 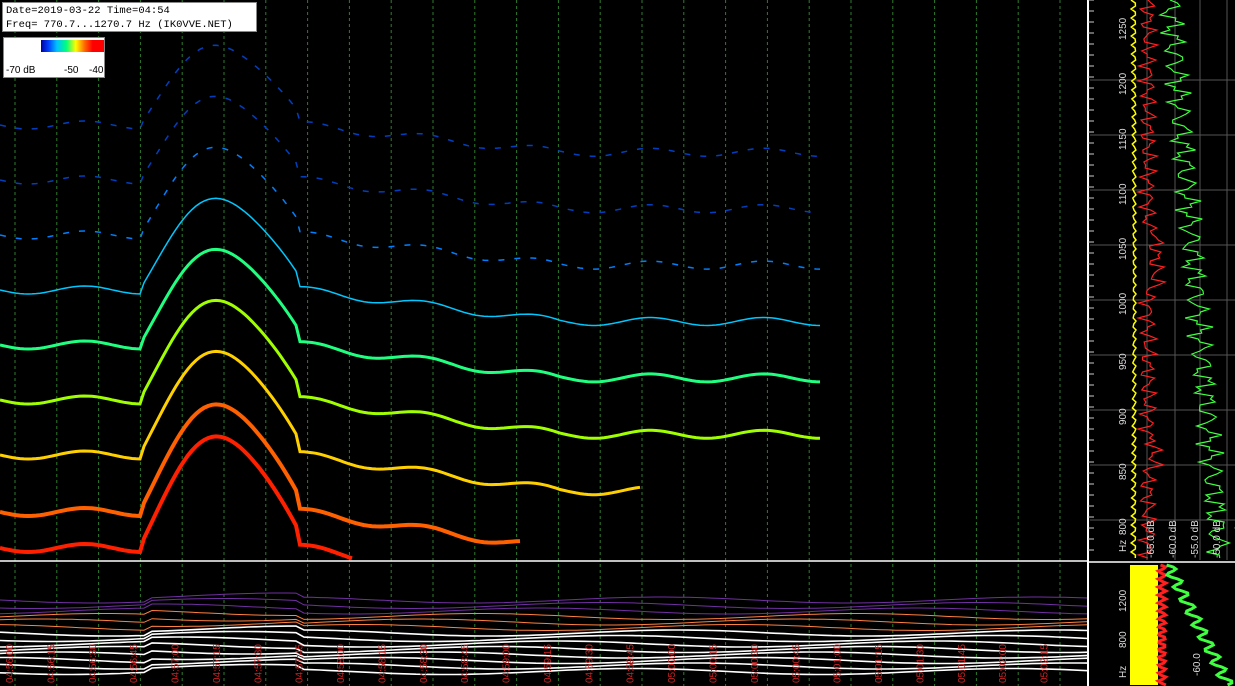 I want to click on lower-db-label: -60.0, so click(x=1197, y=664).